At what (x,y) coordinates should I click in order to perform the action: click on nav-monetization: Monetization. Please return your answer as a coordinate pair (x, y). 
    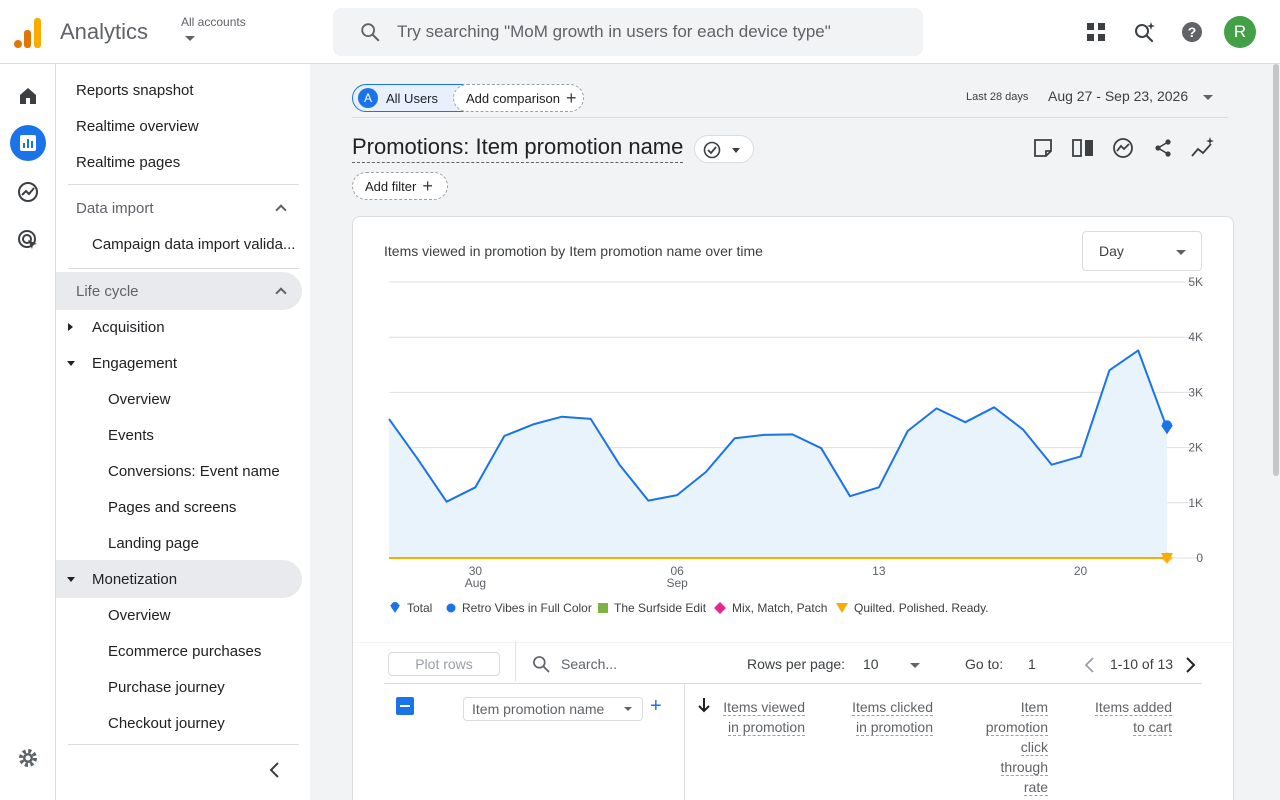
    Looking at the image, I should click on (134, 579).